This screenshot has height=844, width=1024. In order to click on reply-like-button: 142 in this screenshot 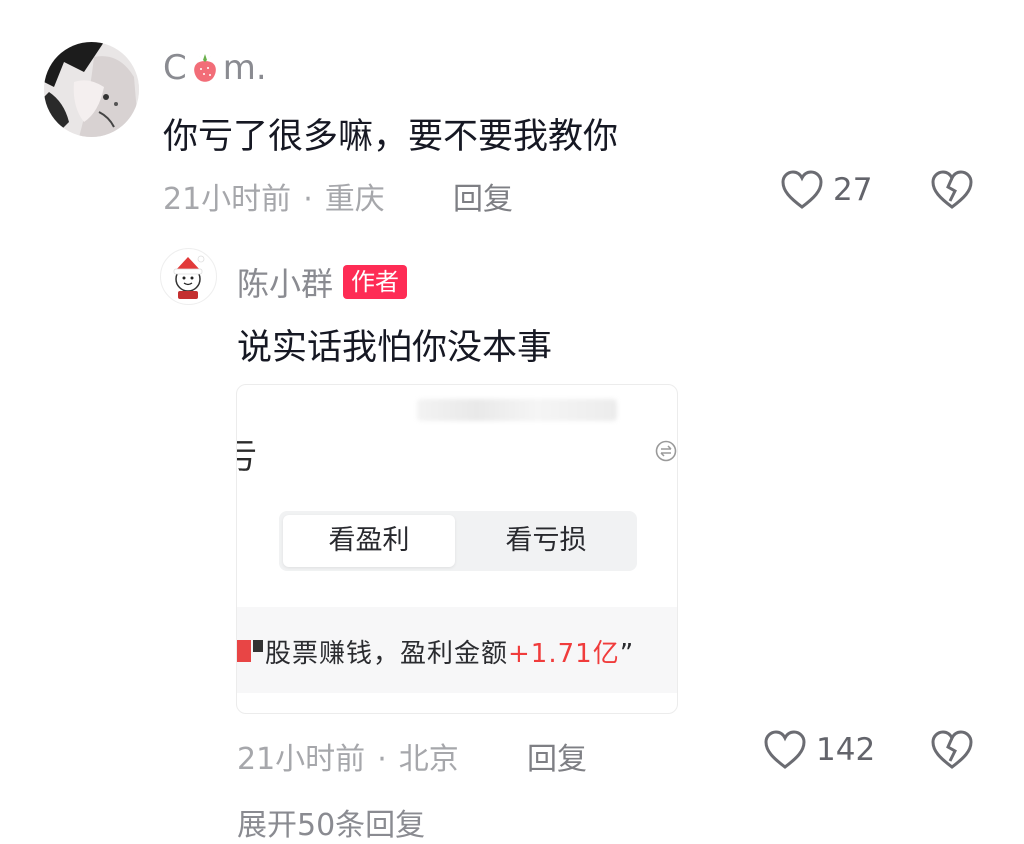, I will do `click(819, 750)`.